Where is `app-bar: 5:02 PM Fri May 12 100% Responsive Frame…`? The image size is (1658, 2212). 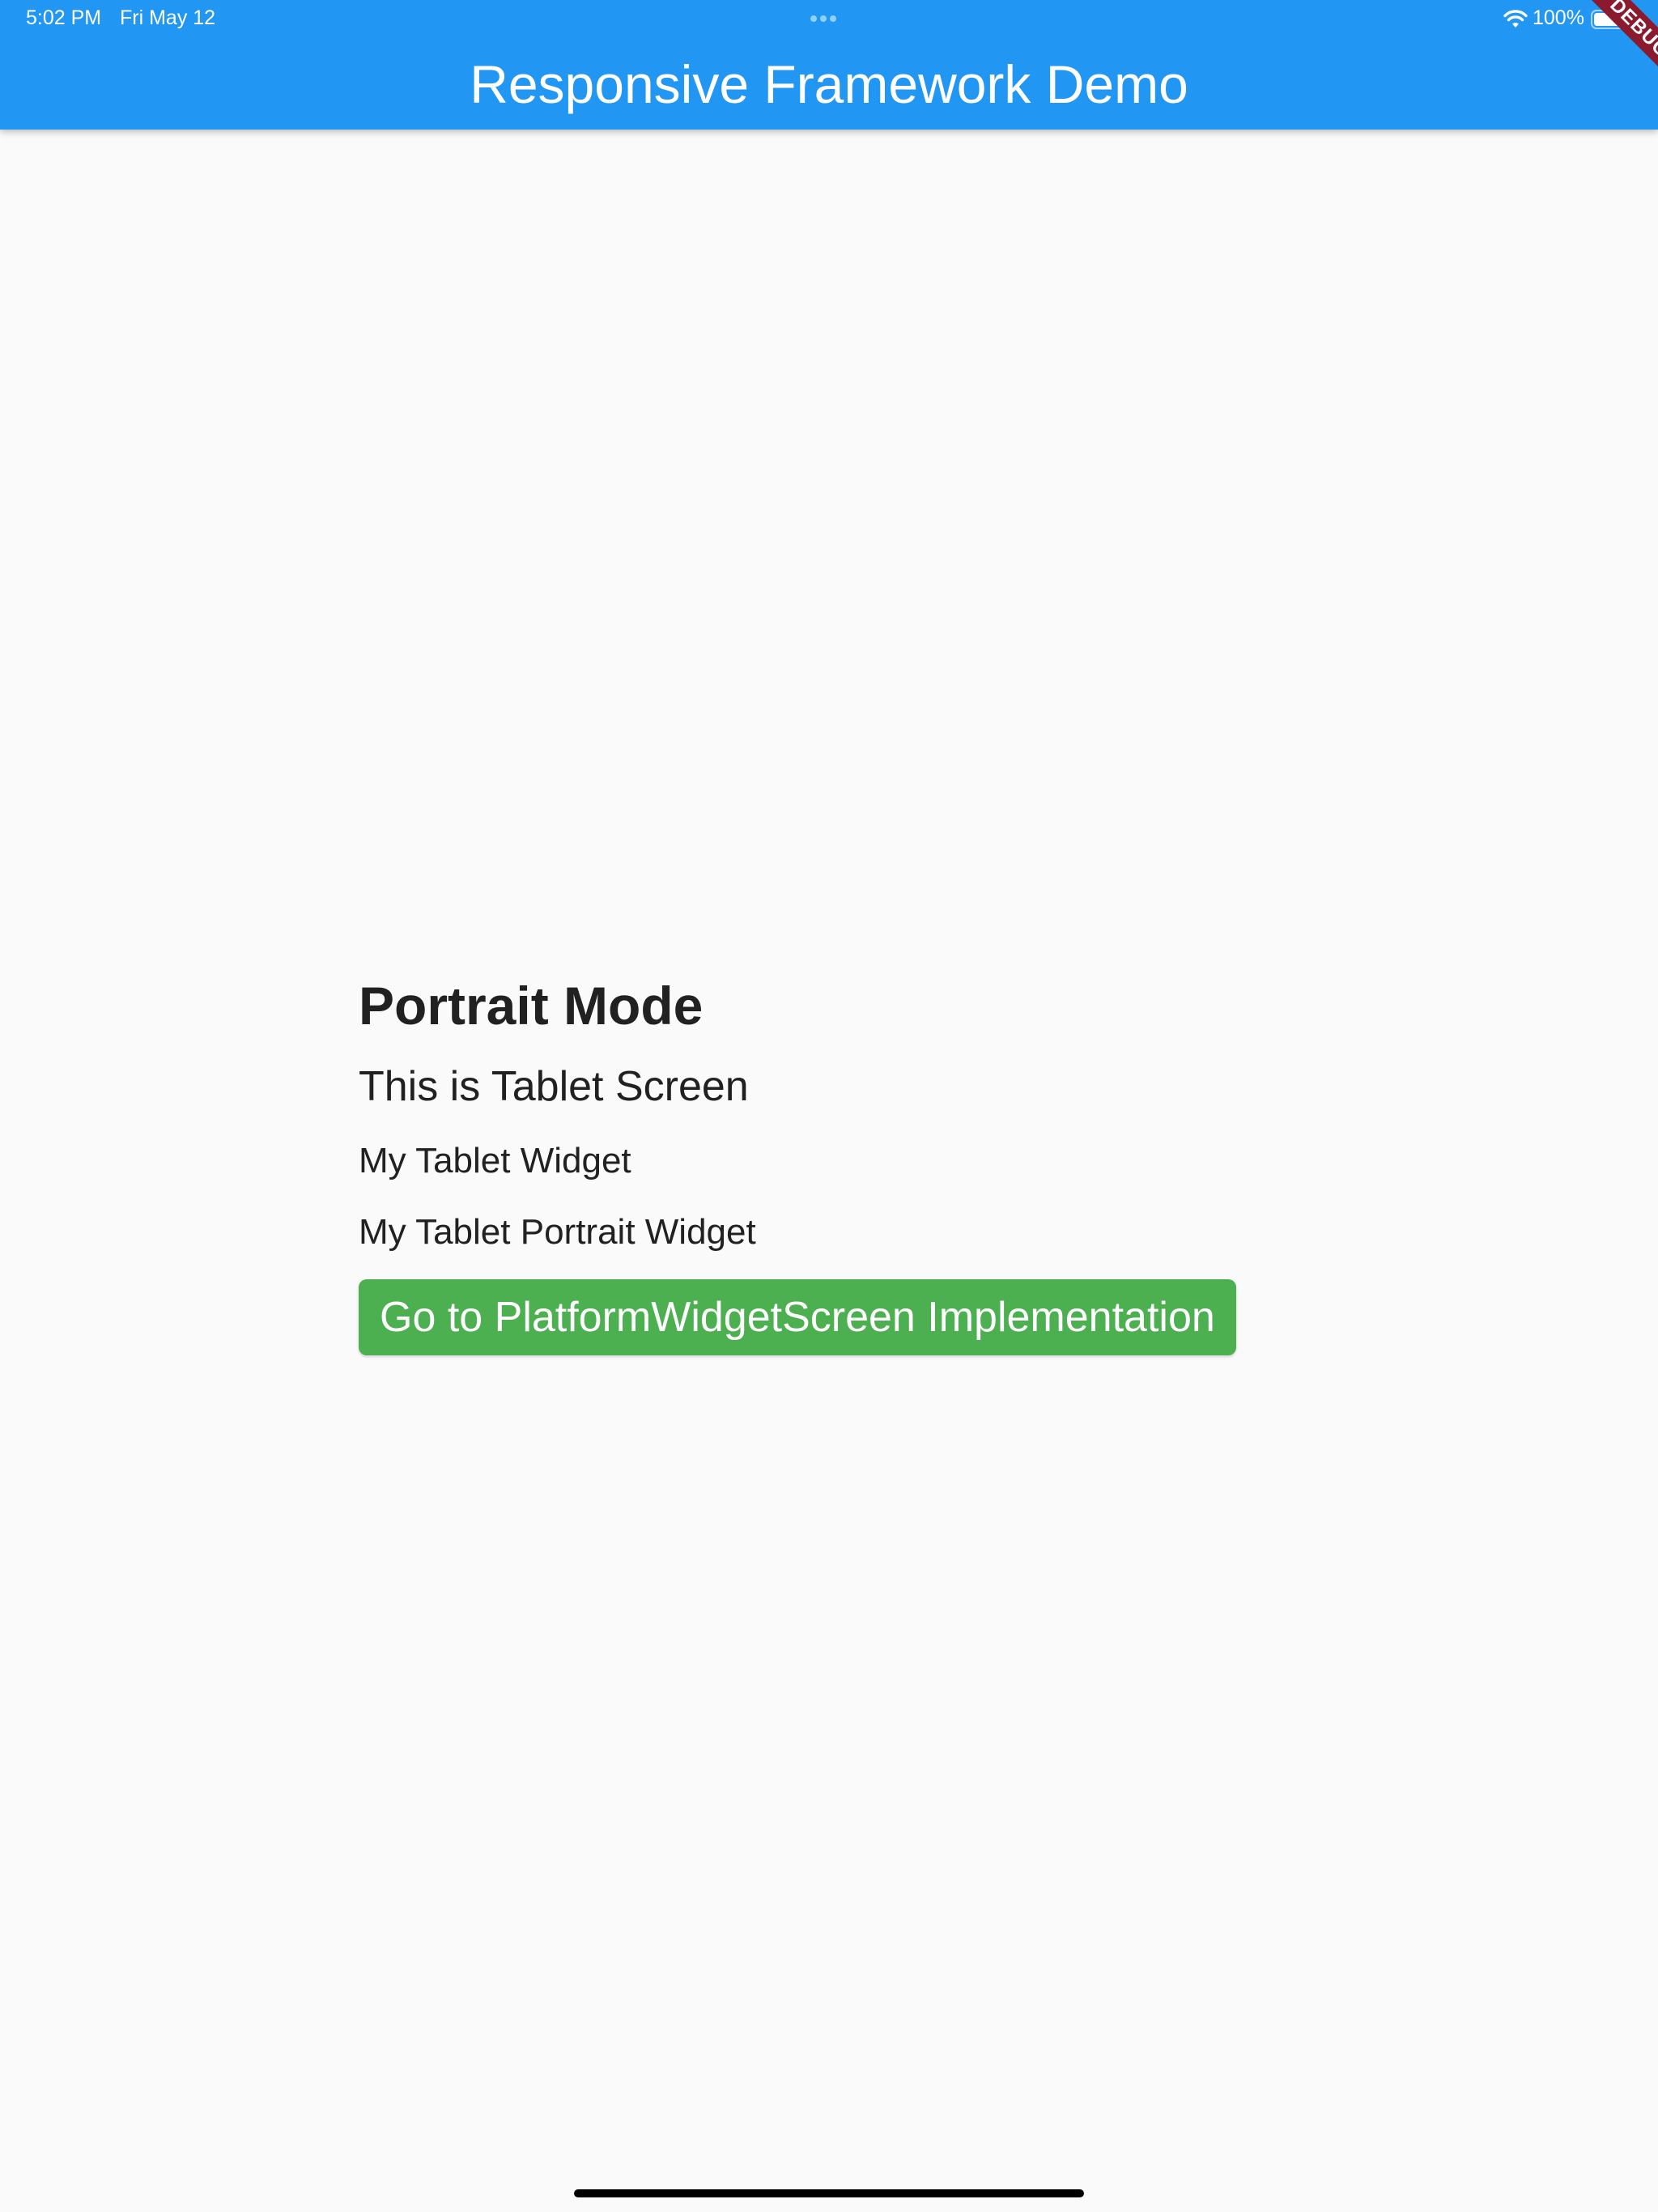
app-bar: 5:02 PM Fri May 12 100% Responsive Frame… is located at coordinates (829, 65).